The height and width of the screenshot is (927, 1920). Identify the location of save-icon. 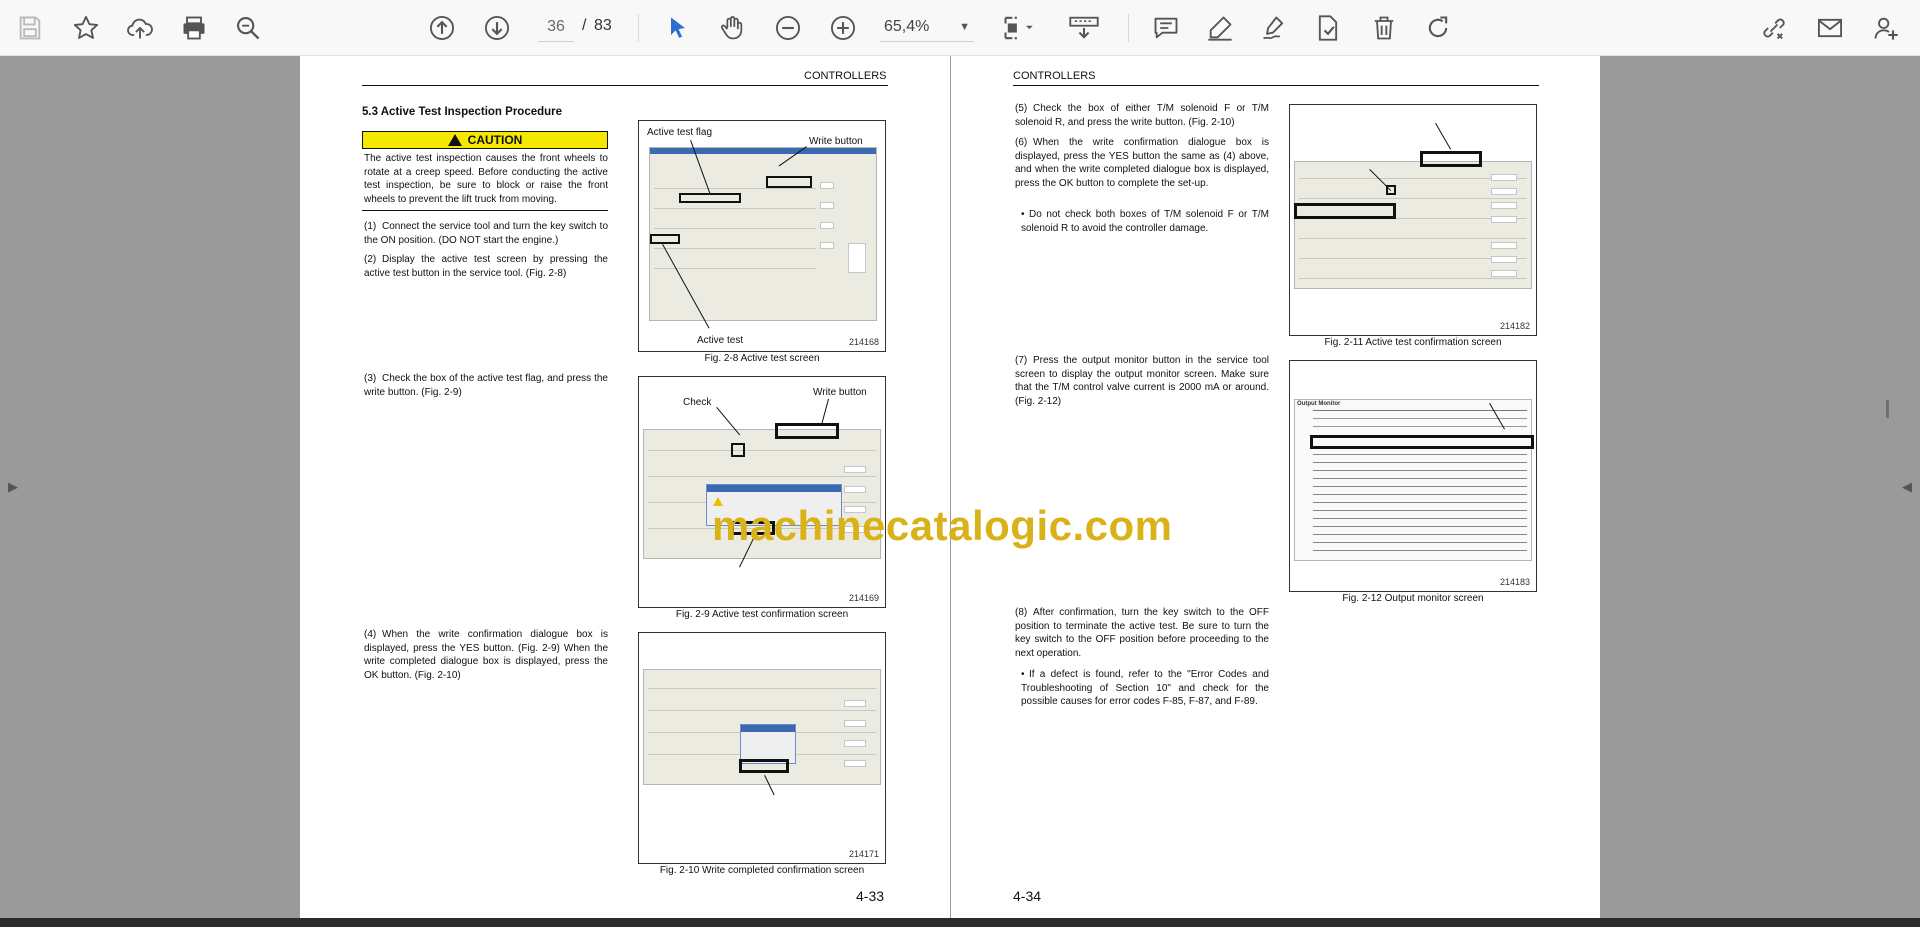
(30, 28).